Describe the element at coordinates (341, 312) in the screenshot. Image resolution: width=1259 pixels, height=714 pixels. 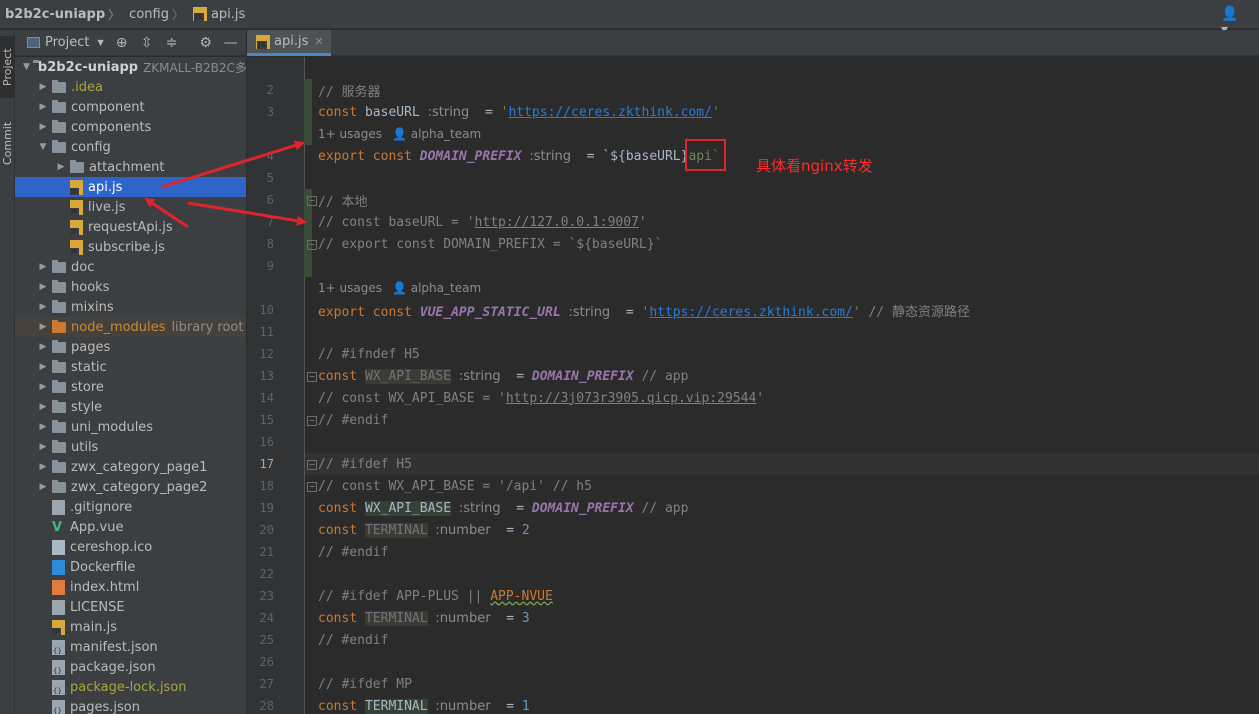
I see `code-keyword: export` at that location.